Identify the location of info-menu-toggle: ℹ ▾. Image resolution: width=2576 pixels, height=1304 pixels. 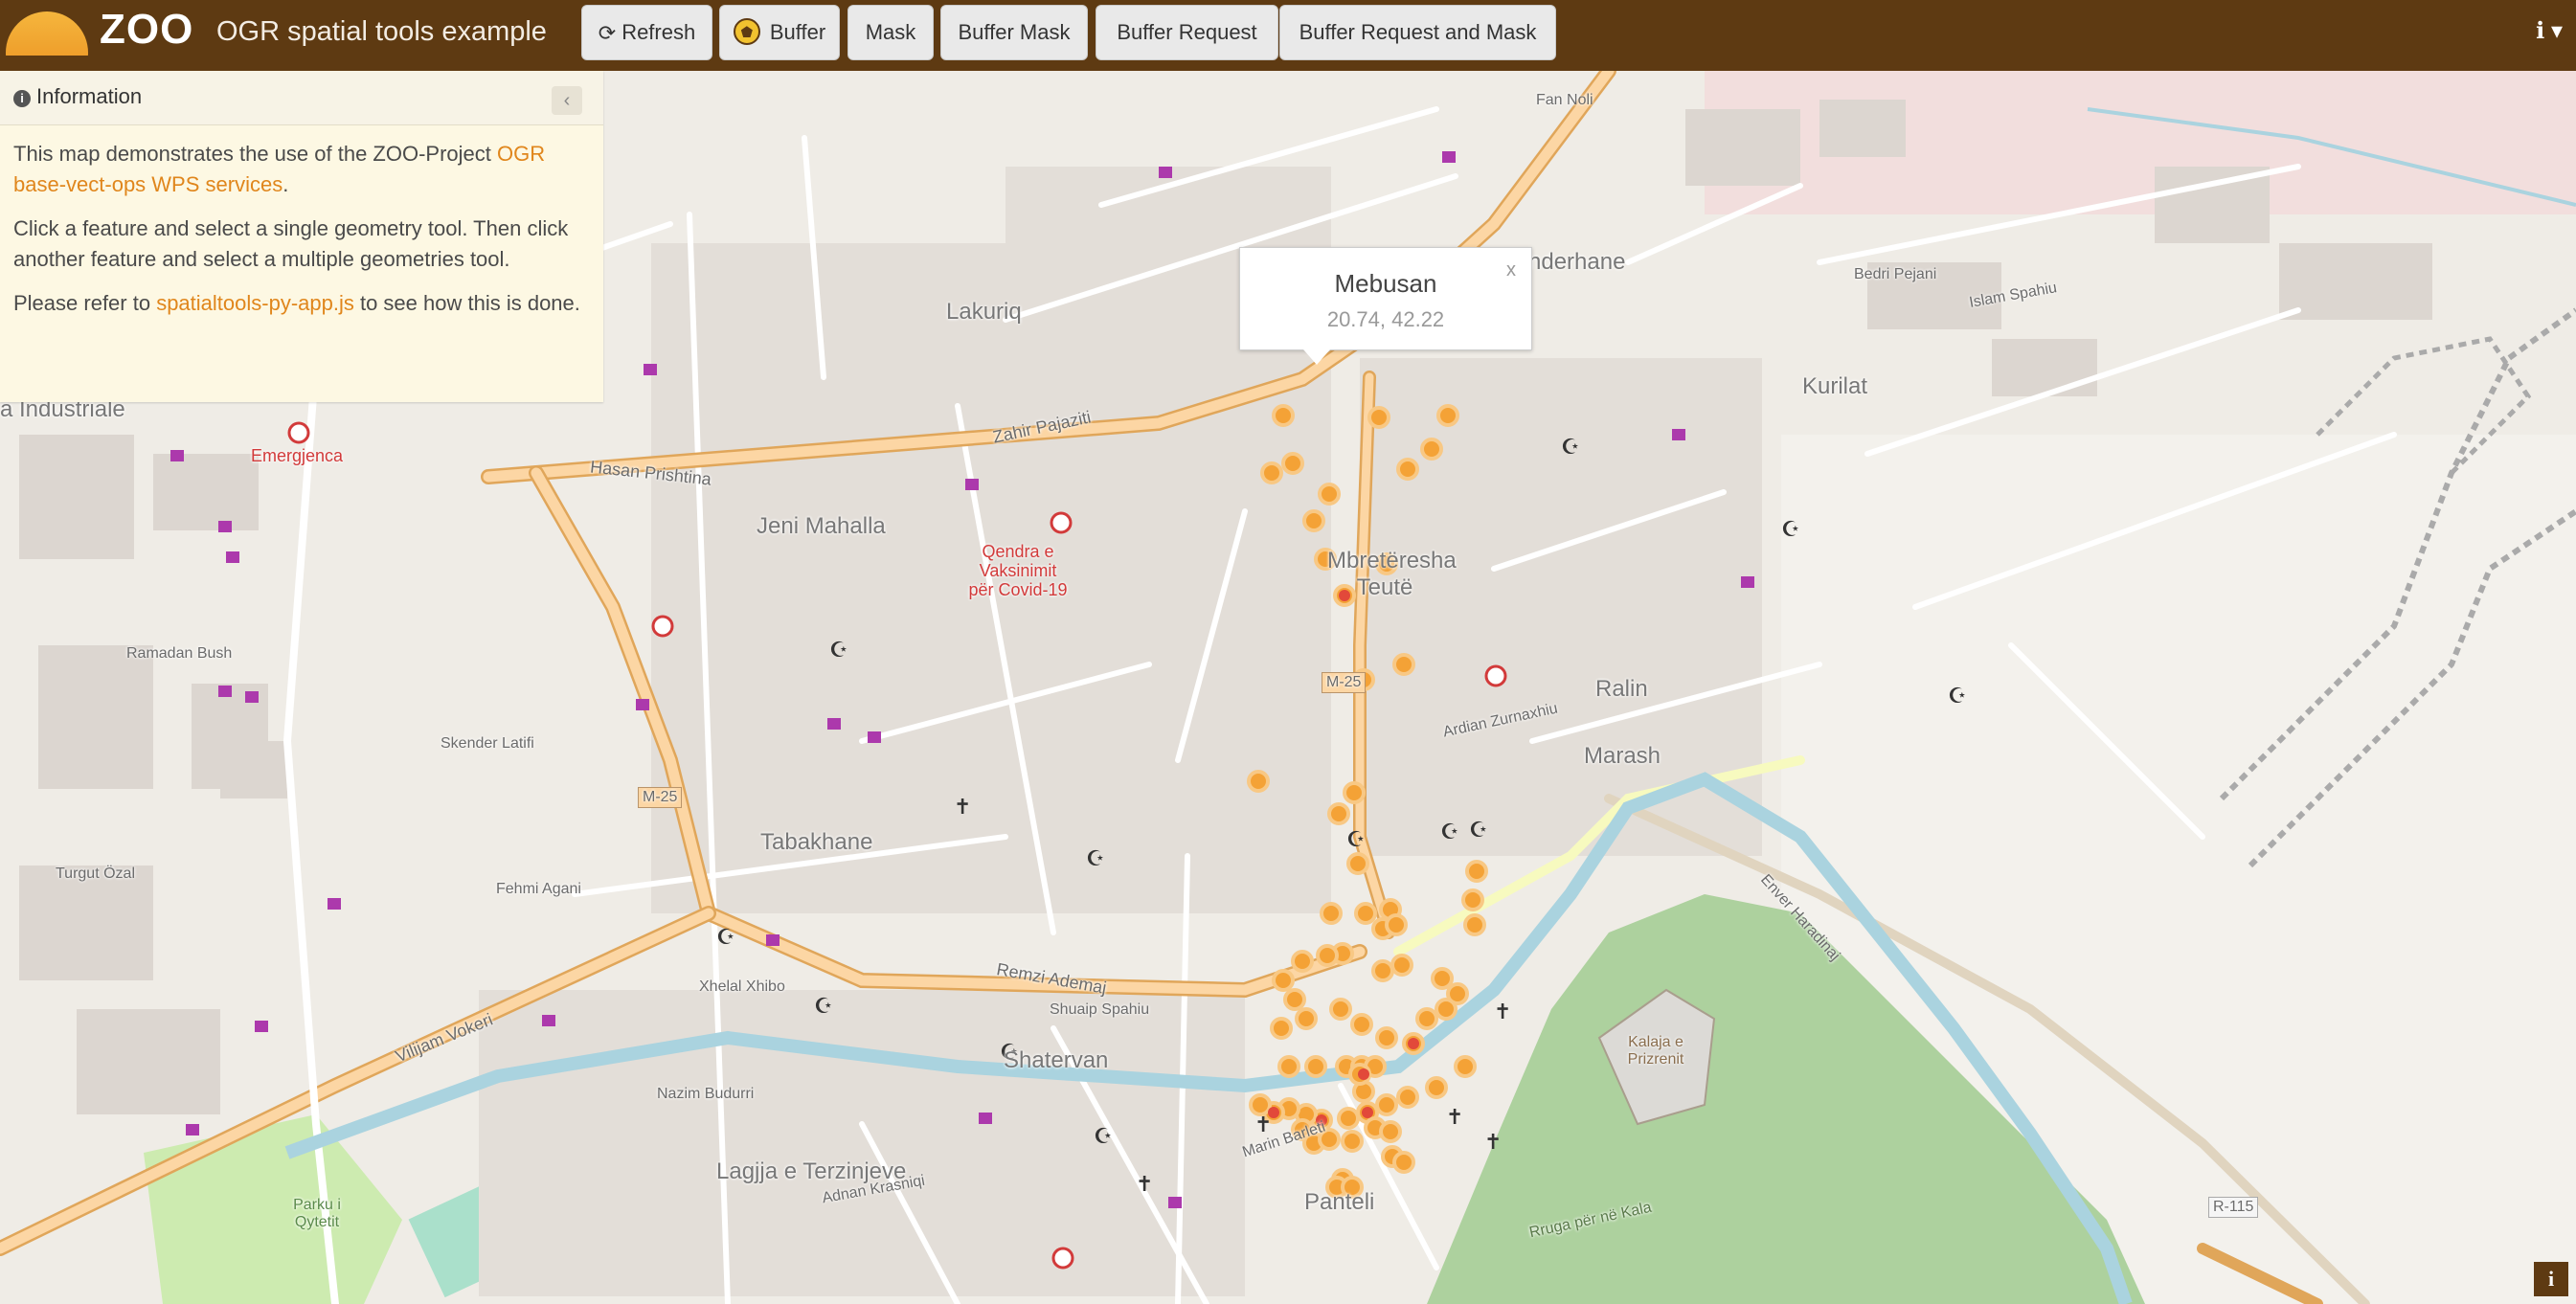
(2549, 31).